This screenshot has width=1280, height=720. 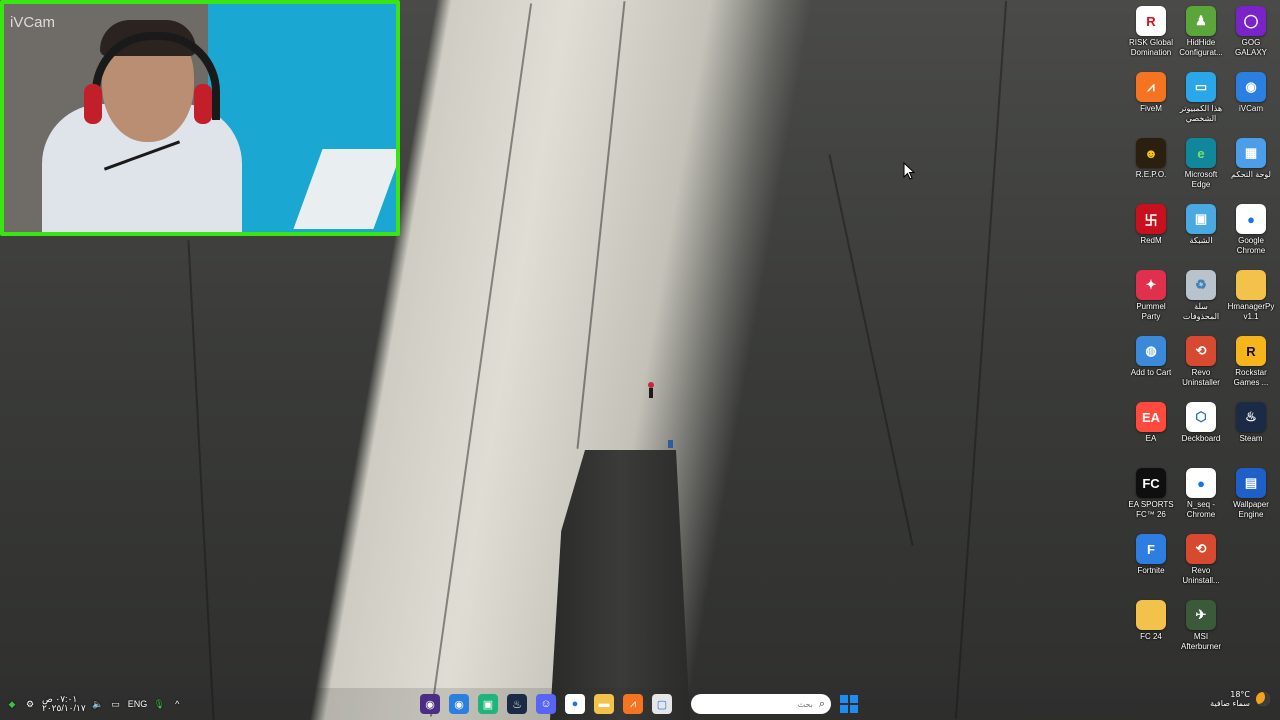 What do you see at coordinates (1250, 47) in the screenshot?
I see `desktop-shortcut-label: GOG GALAXY` at bounding box center [1250, 47].